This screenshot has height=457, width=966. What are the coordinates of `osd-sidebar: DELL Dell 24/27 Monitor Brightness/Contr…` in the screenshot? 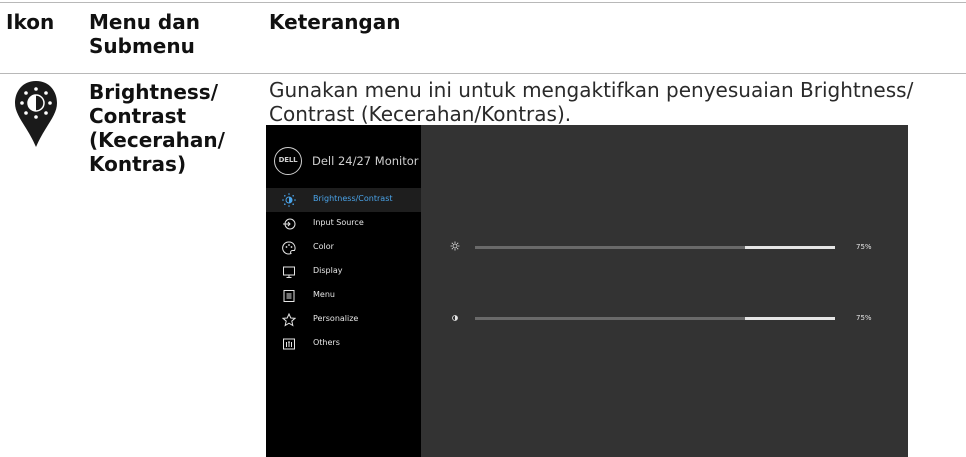 It's located at (343, 291).